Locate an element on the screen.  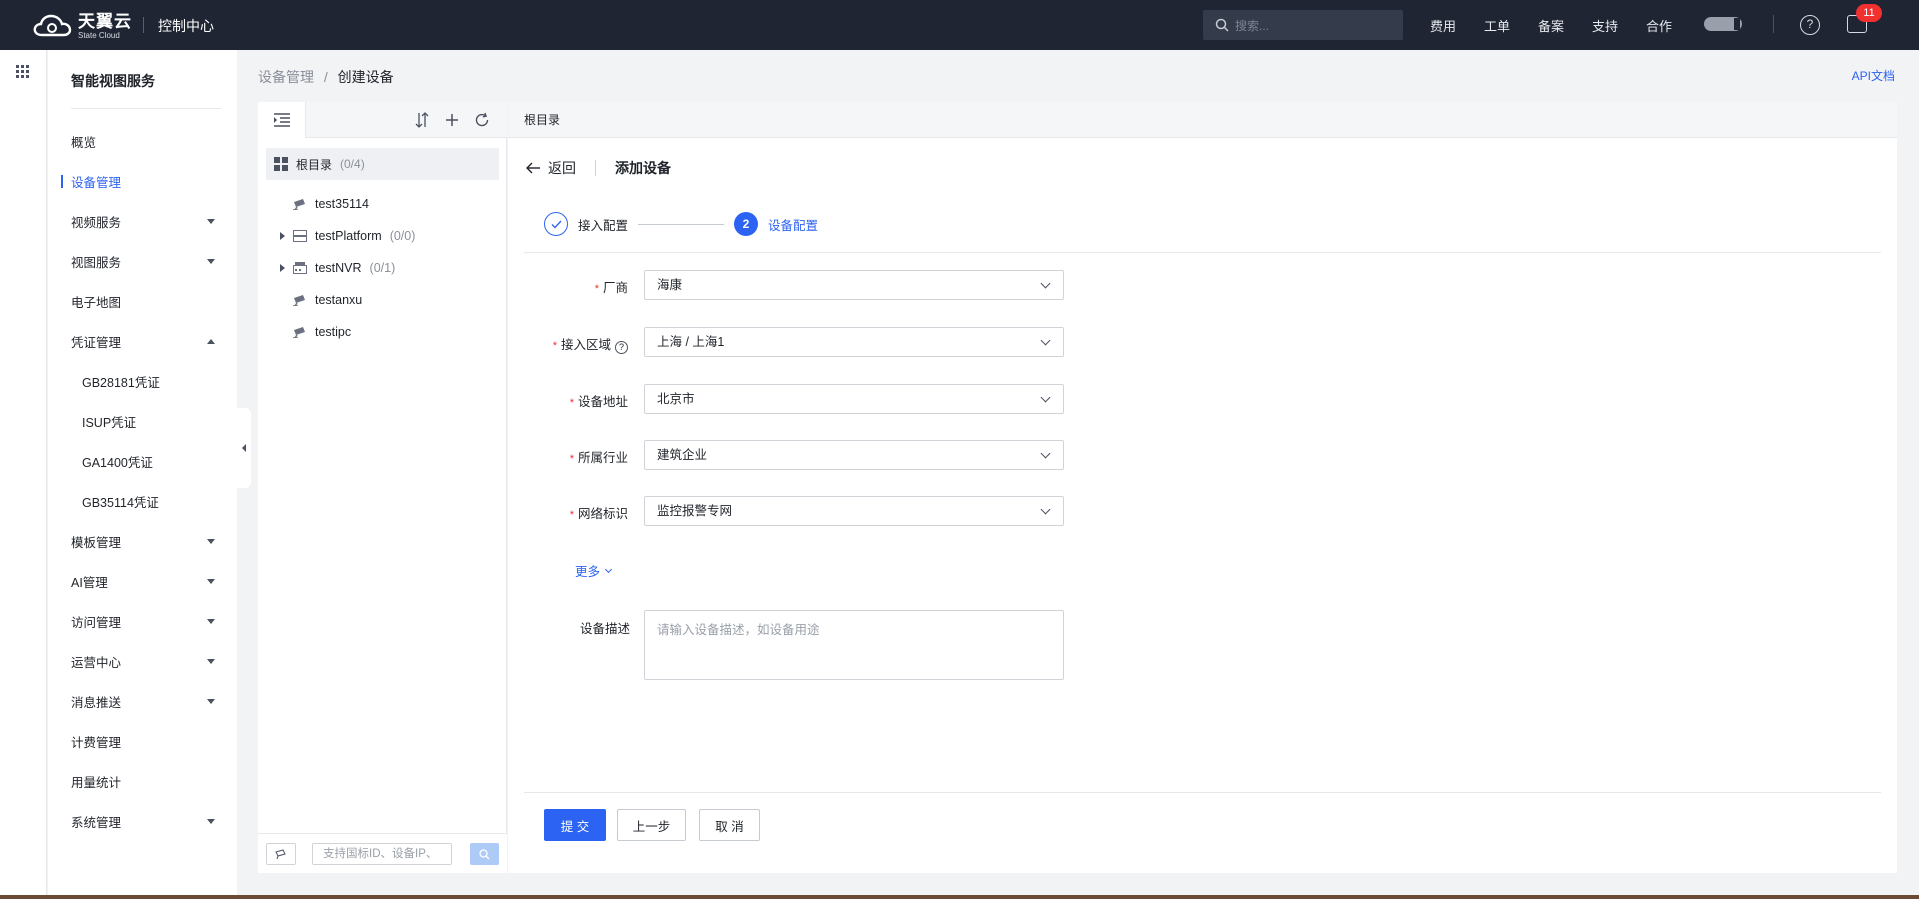
nav-filing: 备案 is located at coordinates (1551, 25).